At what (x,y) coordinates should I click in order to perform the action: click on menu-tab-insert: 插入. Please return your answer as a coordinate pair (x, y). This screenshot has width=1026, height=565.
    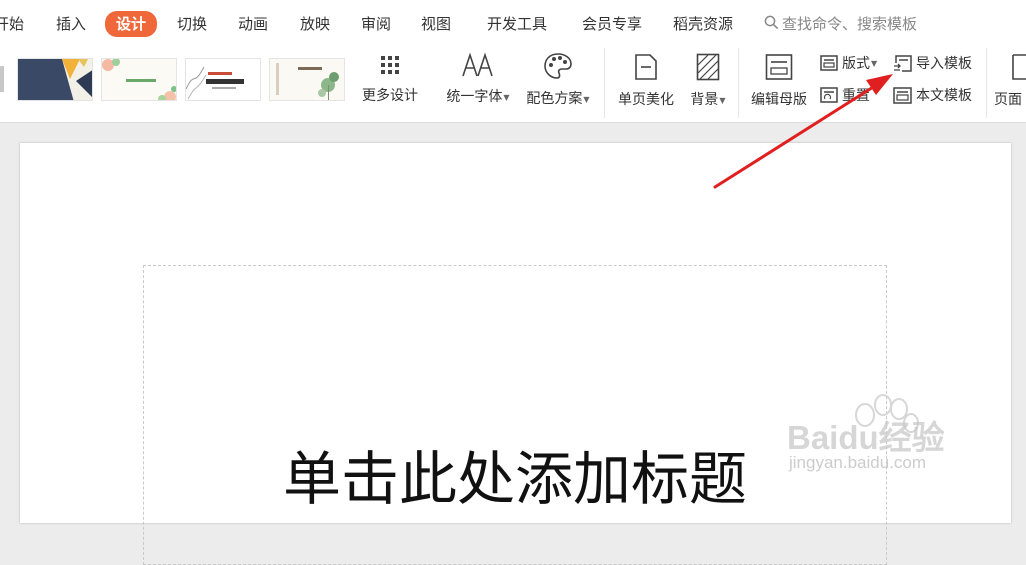
    Looking at the image, I should click on (71, 24).